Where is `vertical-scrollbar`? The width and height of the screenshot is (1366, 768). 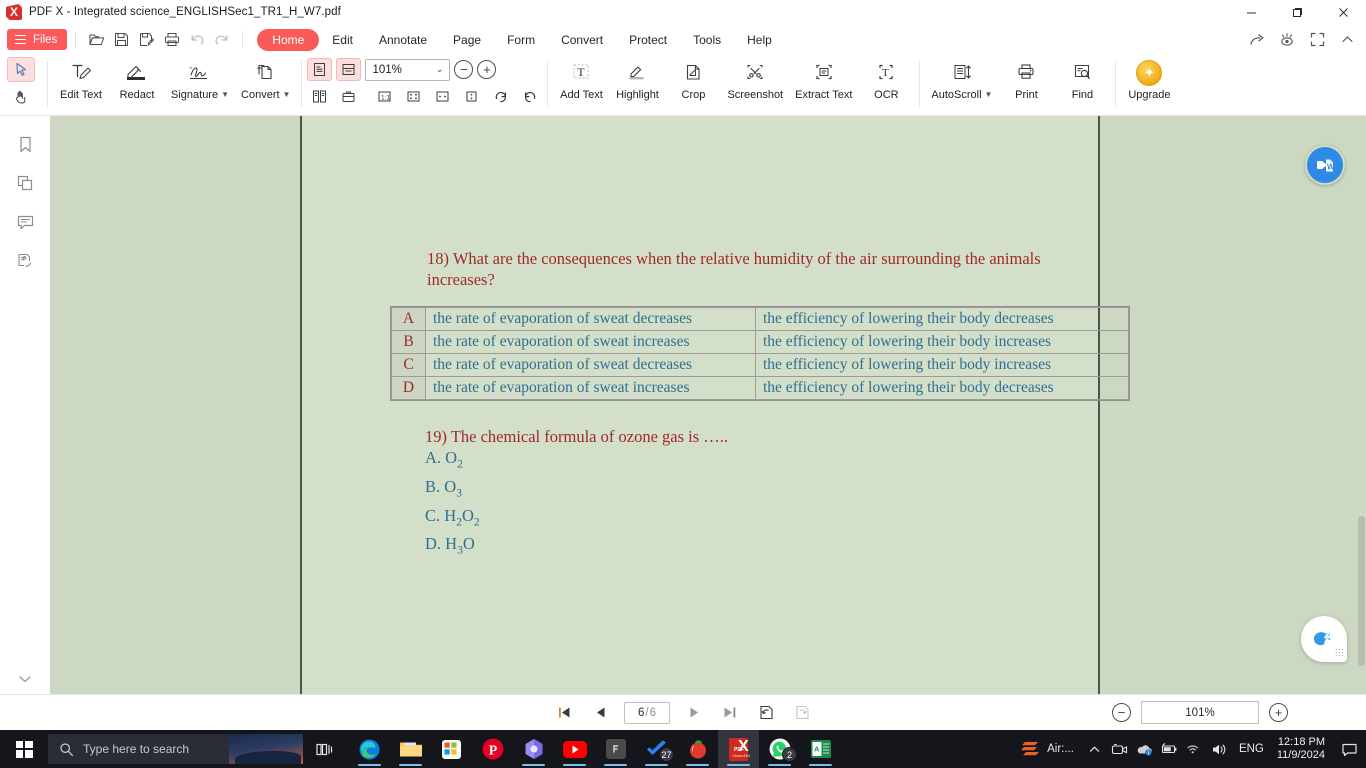 vertical-scrollbar is located at coordinates (1361, 405).